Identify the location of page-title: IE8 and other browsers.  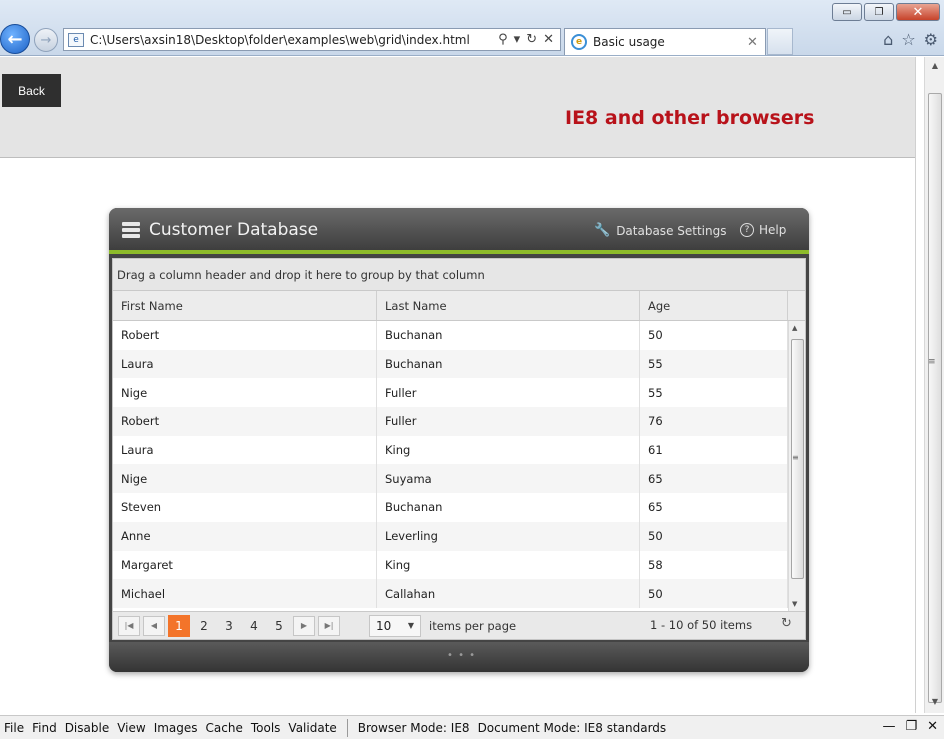
(690, 118).